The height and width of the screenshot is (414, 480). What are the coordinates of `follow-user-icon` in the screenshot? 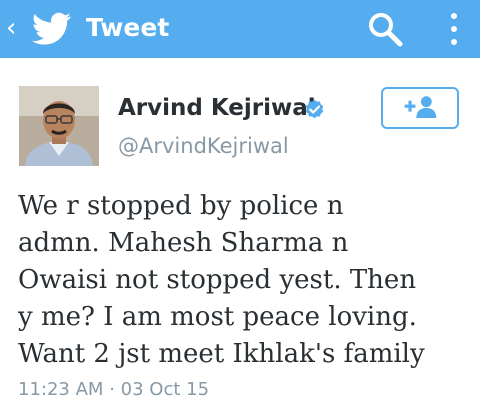 It's located at (420, 107).